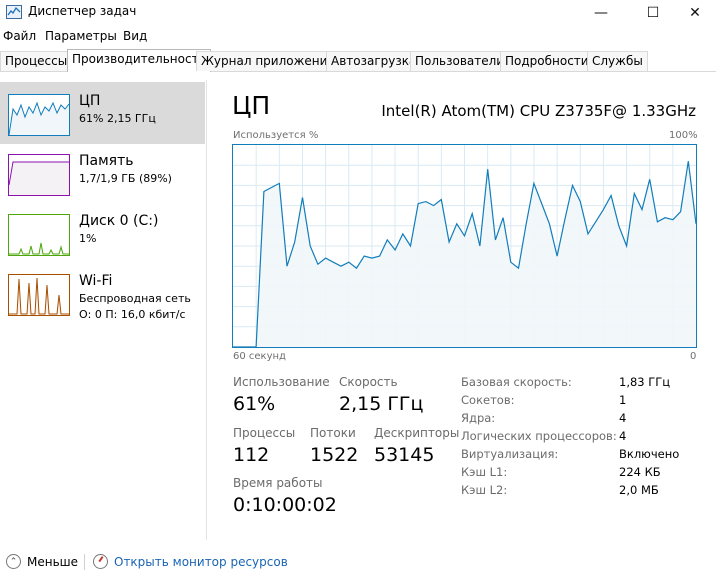 The image size is (716, 581). What do you see at coordinates (538, 111) in the screenshot?
I see `cpu-model-name: Intel(R) Atom(TM) CPU Z3735F@ 1.33GHz` at bounding box center [538, 111].